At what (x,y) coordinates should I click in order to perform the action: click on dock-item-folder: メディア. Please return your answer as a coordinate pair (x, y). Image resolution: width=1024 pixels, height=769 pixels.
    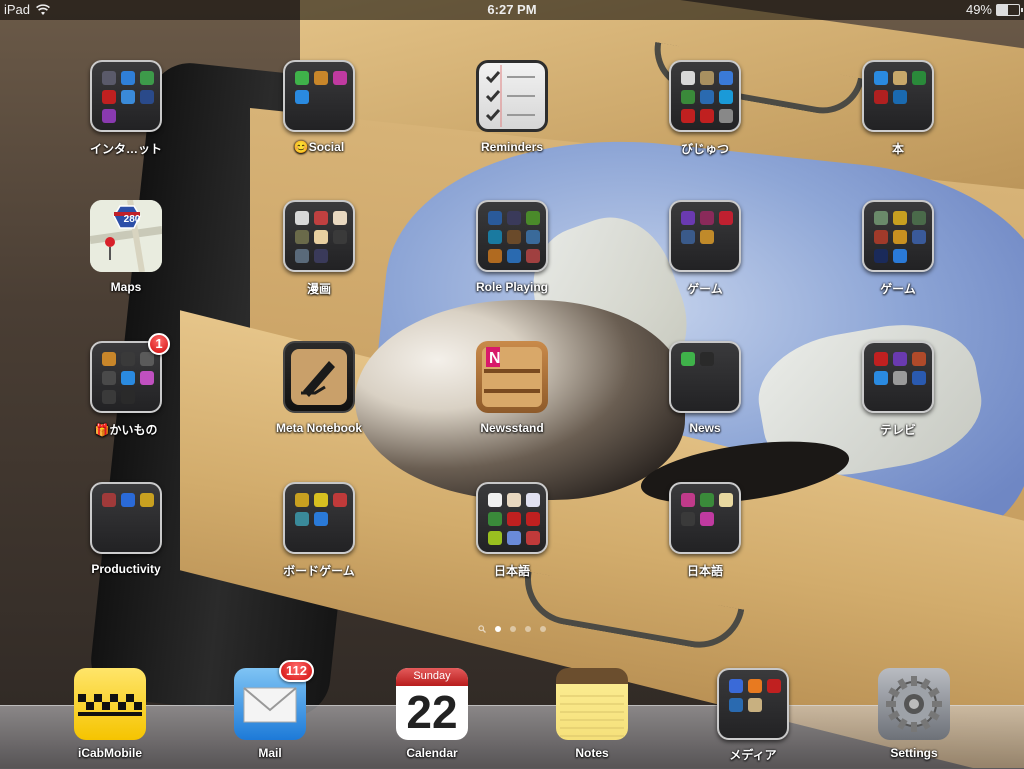
    Looking at the image, I should click on (753, 715).